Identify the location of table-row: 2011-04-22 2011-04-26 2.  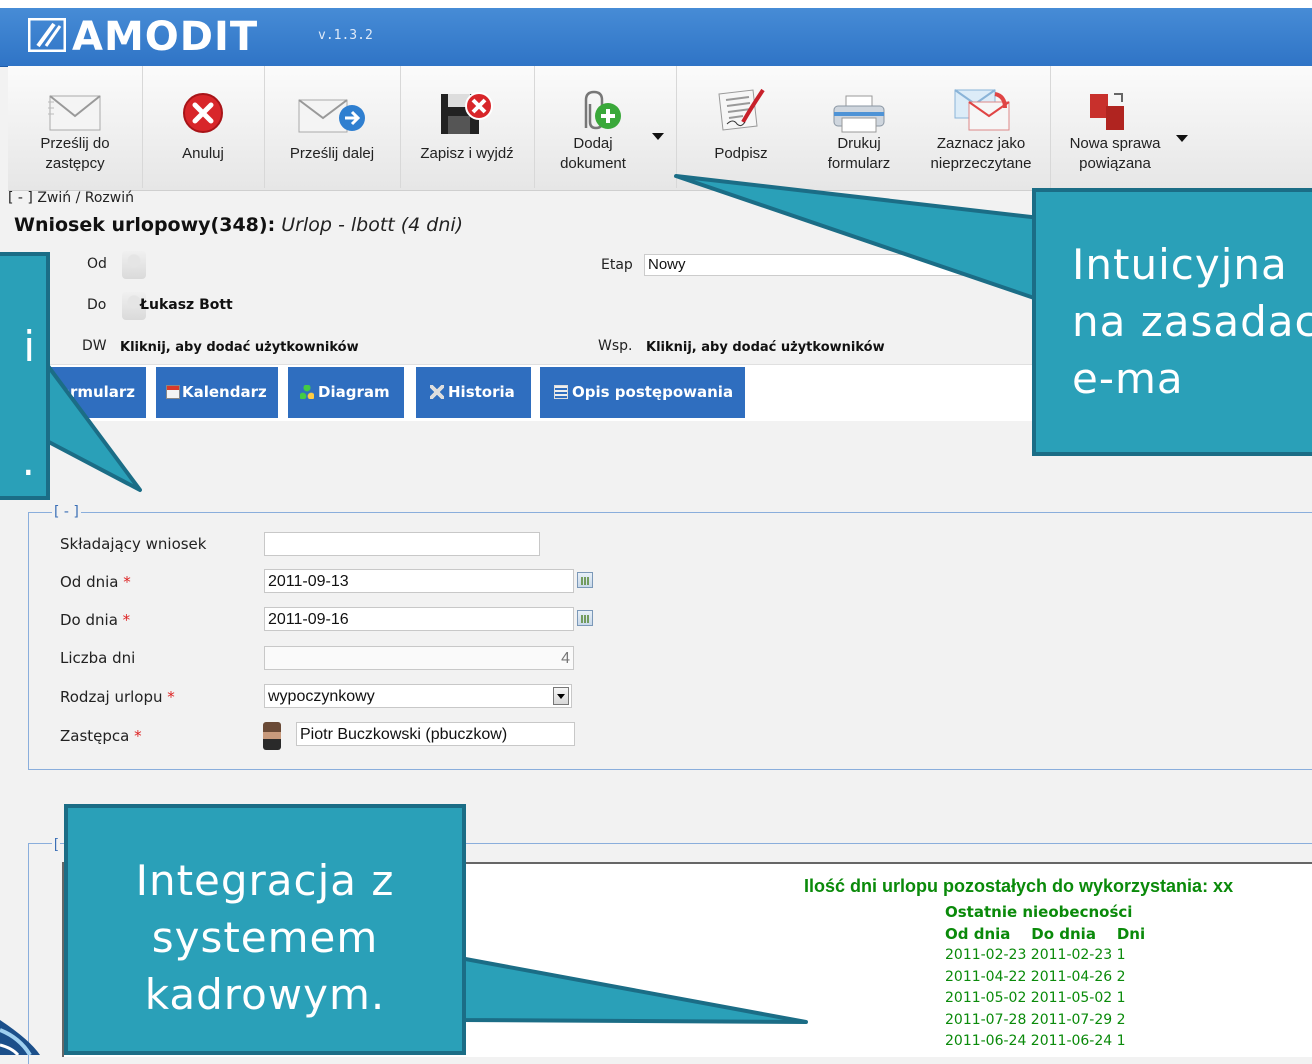
(1035, 977).